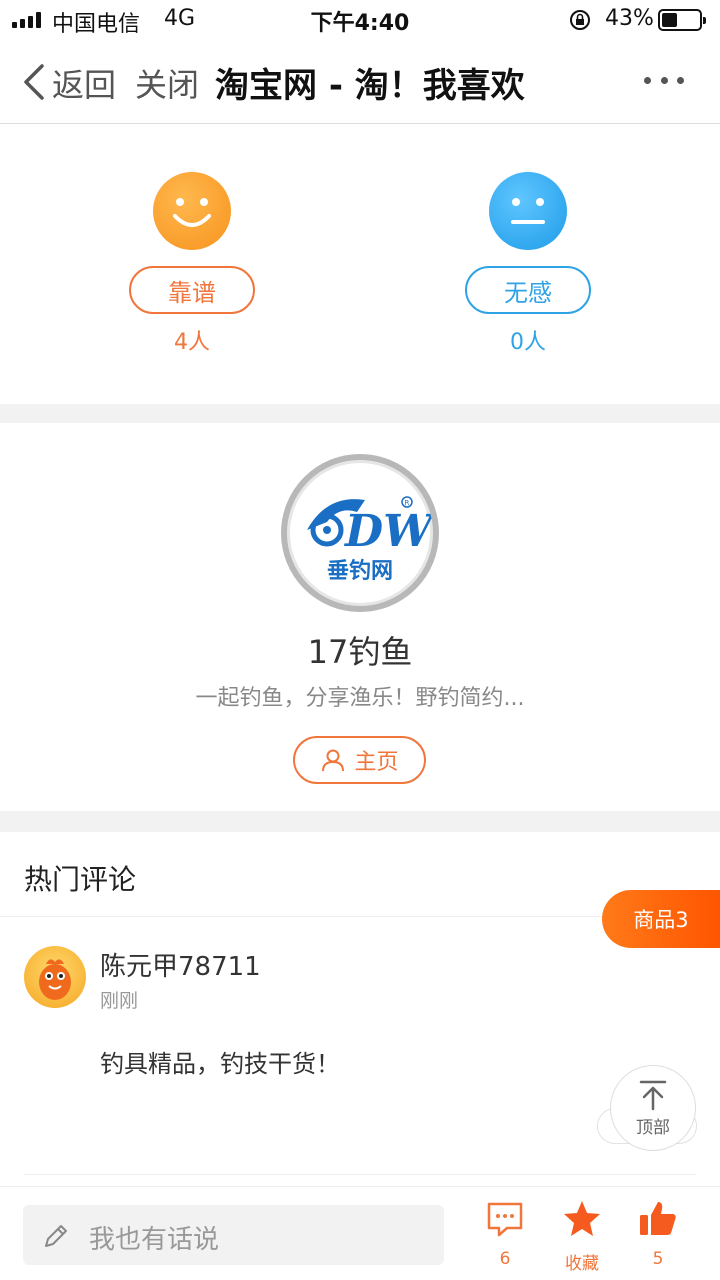 Image resolution: width=720 pixels, height=1280 pixels. Describe the element at coordinates (360, 1174) in the screenshot. I see `divider` at that location.